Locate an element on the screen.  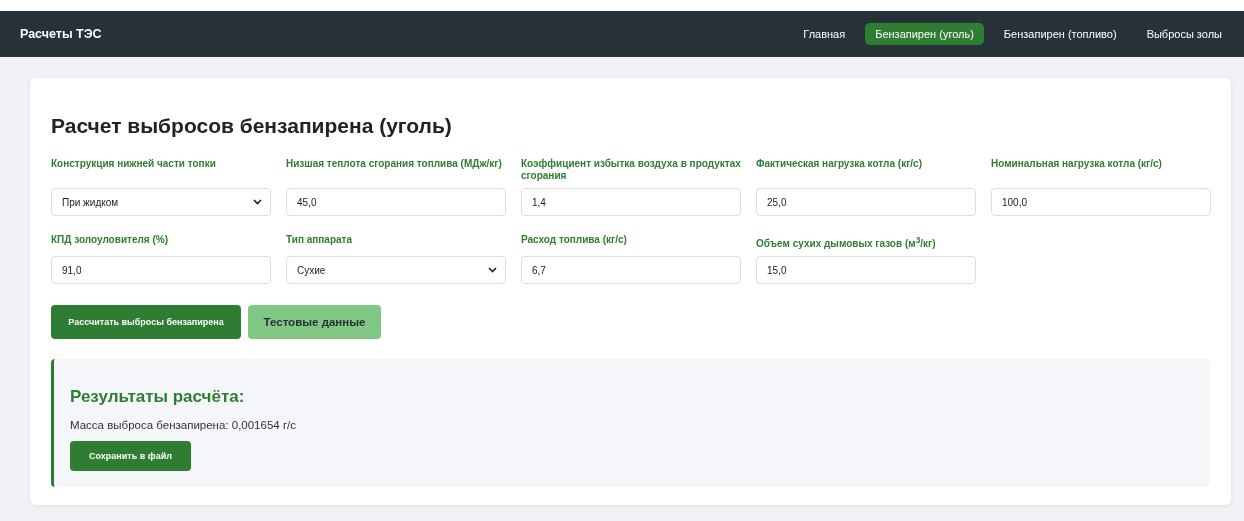
input-field: 6,7 is located at coordinates (631, 270).